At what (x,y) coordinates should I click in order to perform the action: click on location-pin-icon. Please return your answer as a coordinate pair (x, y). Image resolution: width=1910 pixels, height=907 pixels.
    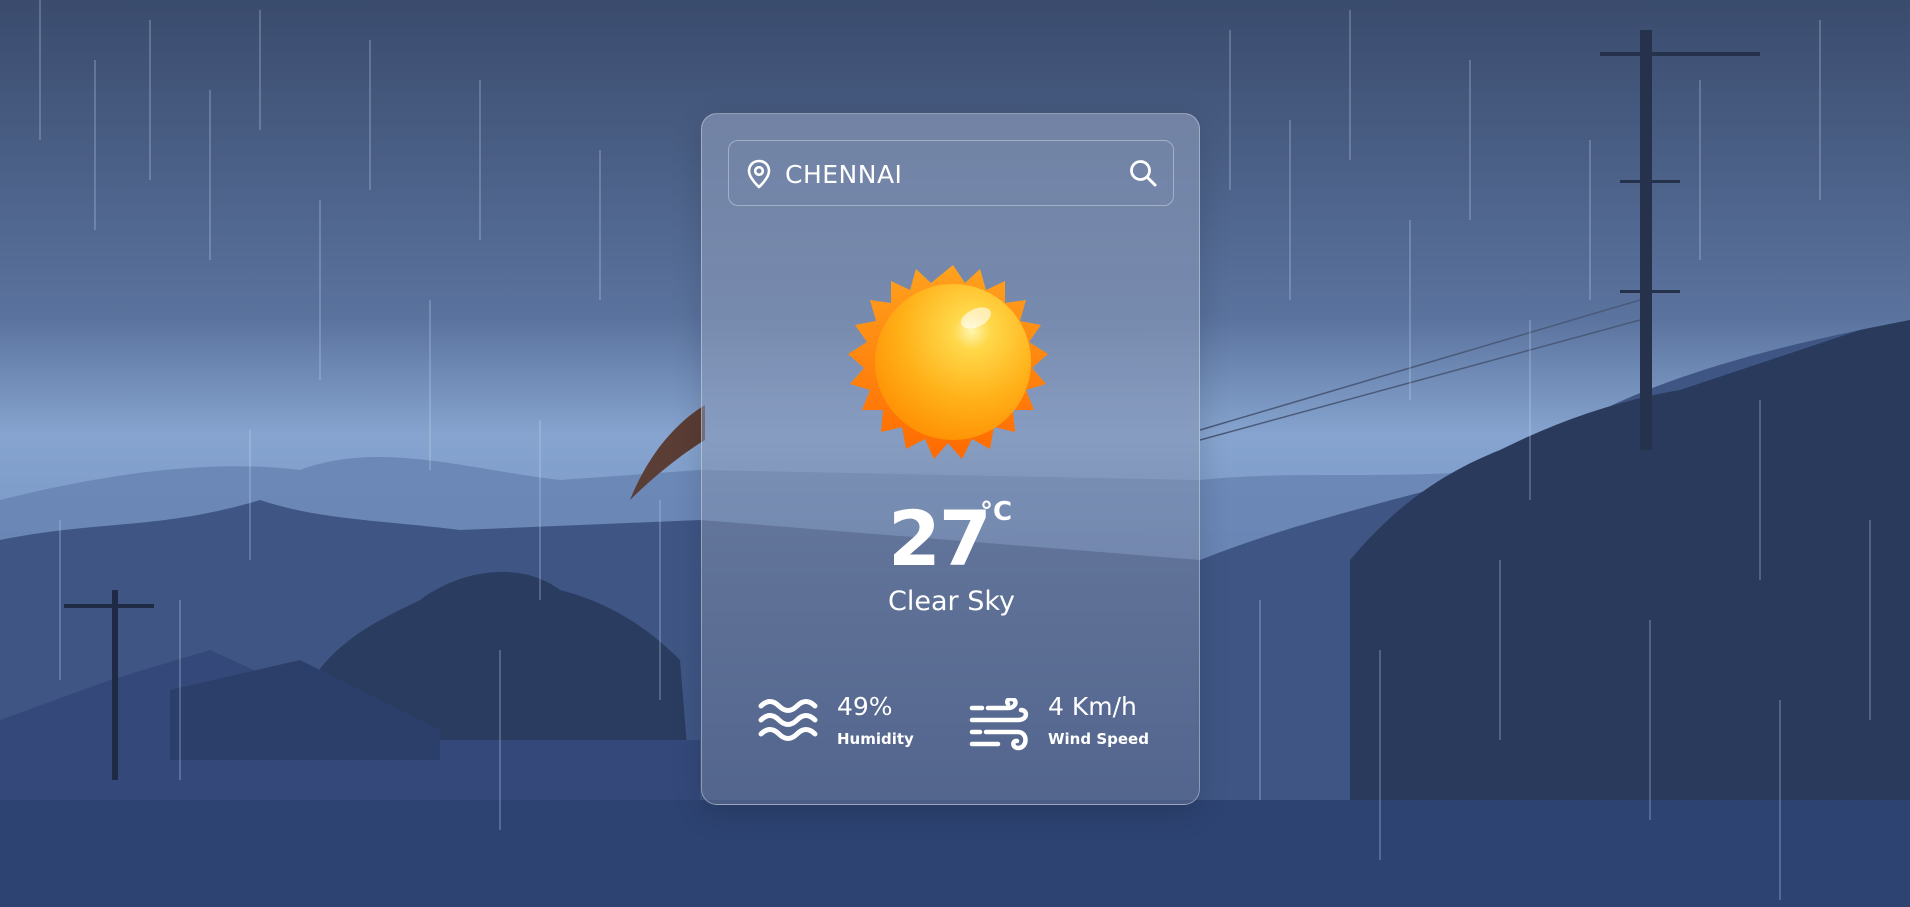
    Looking at the image, I should click on (759, 174).